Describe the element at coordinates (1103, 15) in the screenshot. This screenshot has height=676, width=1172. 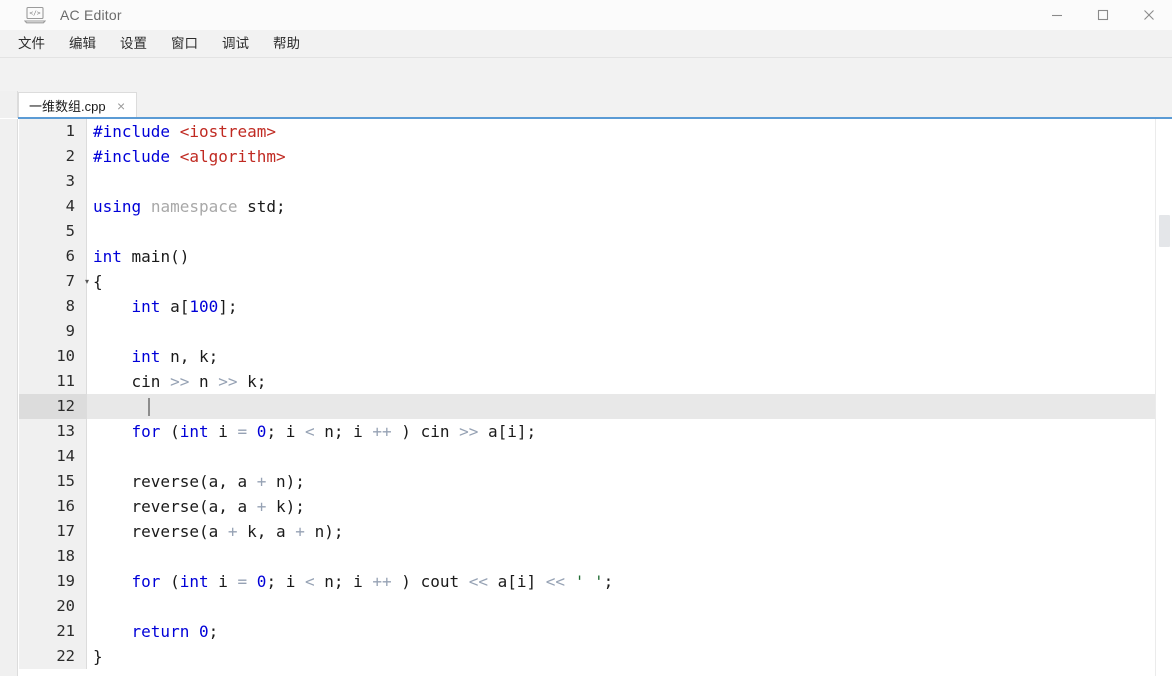
I see `maximize-button` at that location.